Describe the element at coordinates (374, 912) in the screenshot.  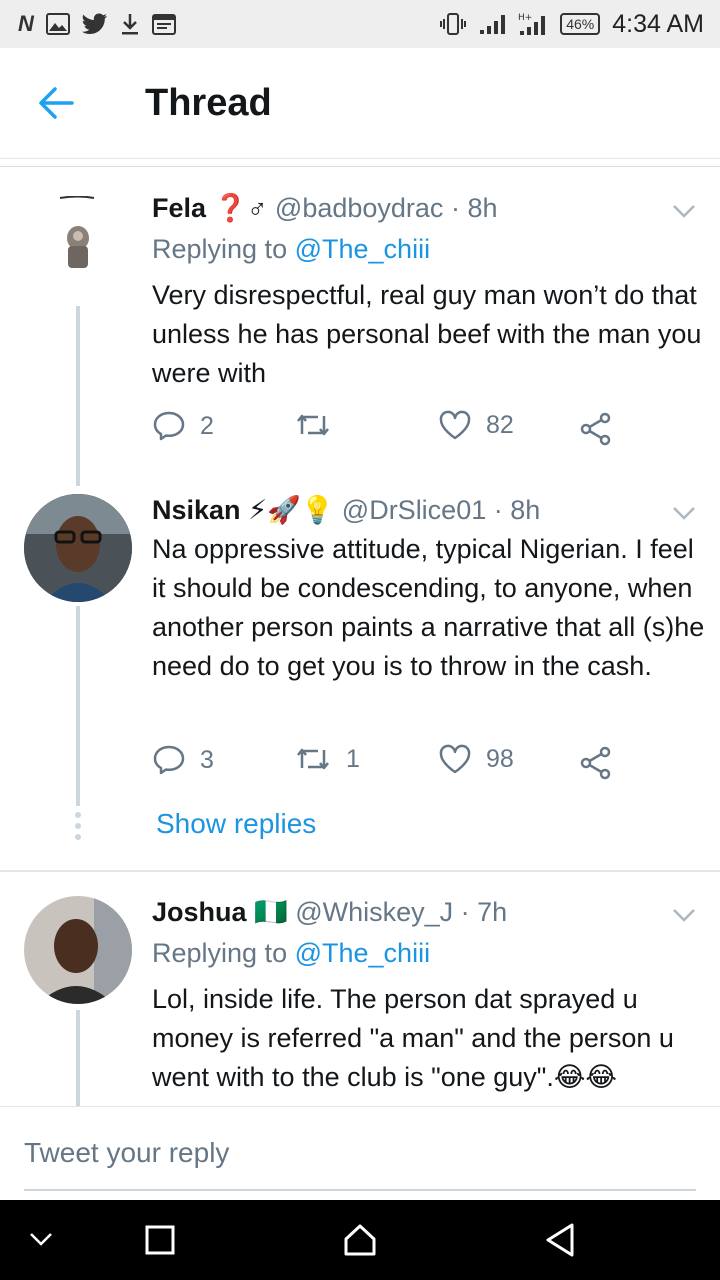
I see `author-handle: @Whiskey_J` at that location.